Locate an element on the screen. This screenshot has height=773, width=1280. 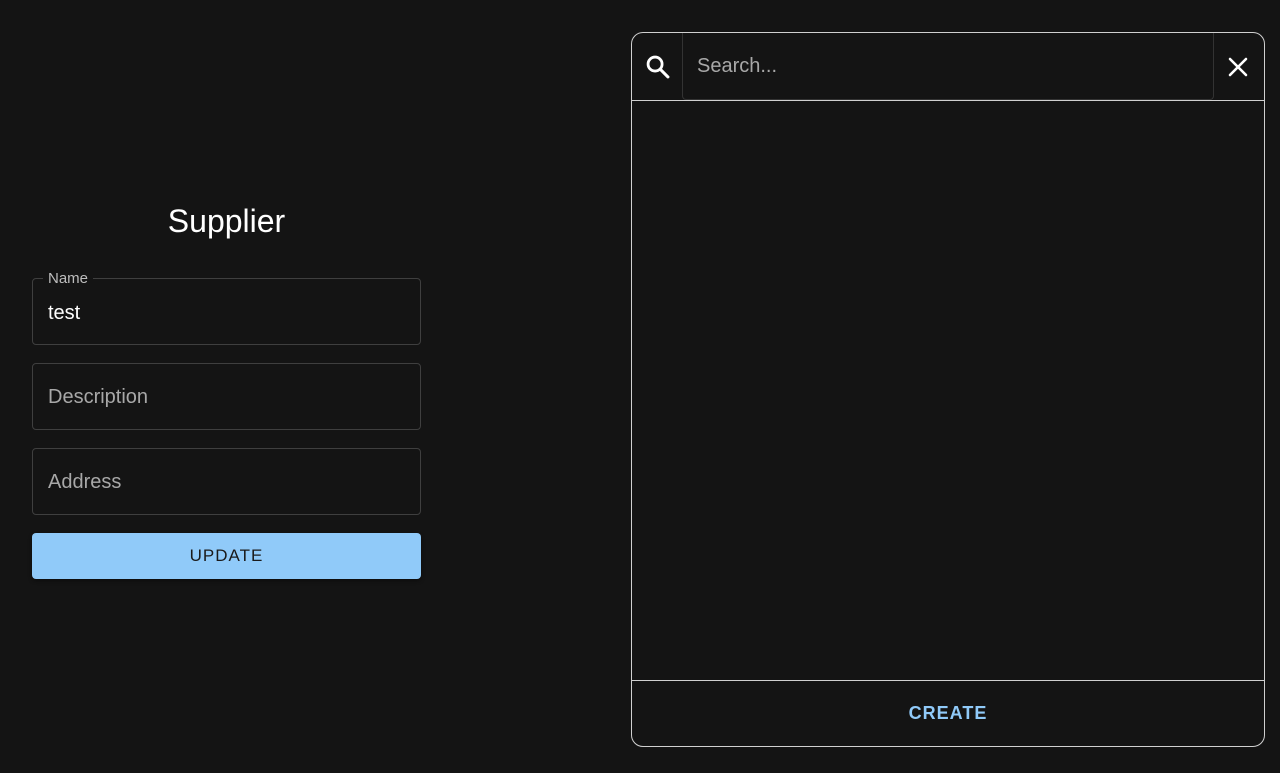
close-button is located at coordinates (1238, 67).